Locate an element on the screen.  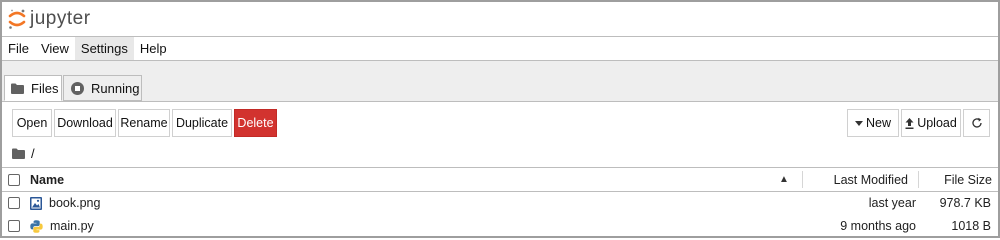
new-button-label: New is located at coordinates (878, 123).